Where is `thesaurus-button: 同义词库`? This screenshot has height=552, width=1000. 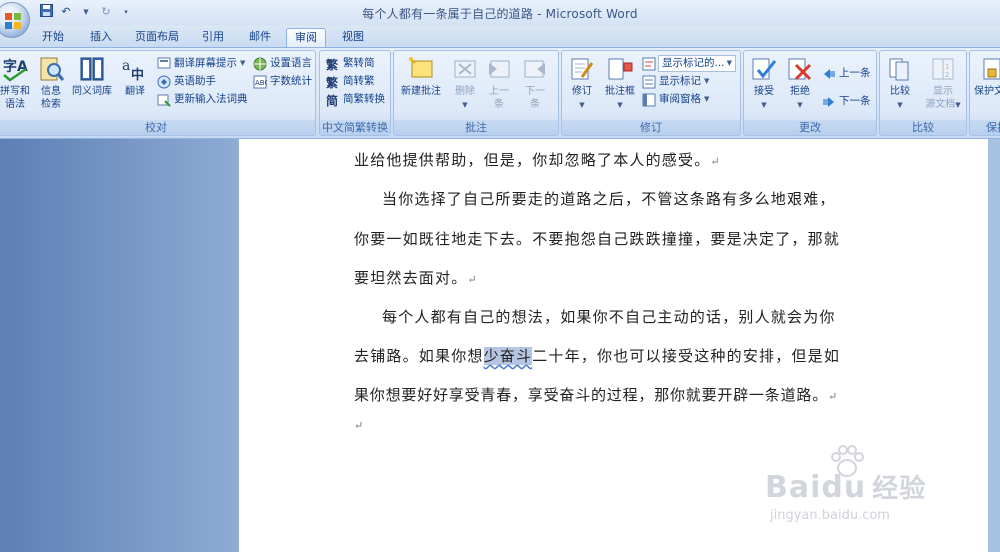
thesaurus-button: 同义词库 is located at coordinates (92, 76).